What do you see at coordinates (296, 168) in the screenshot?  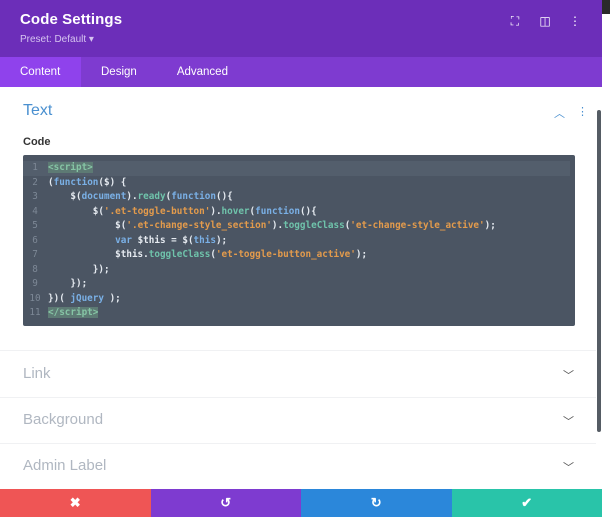 I see `code-line: 1 <script>` at bounding box center [296, 168].